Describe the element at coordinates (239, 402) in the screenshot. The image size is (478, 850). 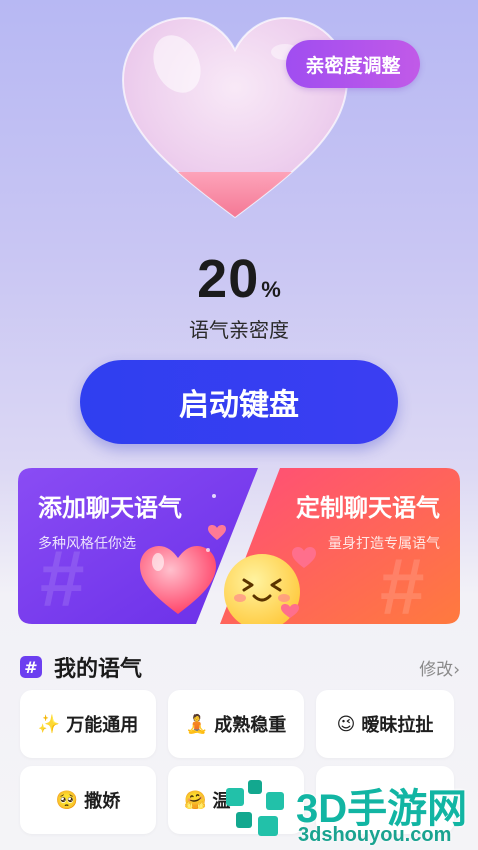
I see `start-keyboard-button: 启动键盘` at that location.